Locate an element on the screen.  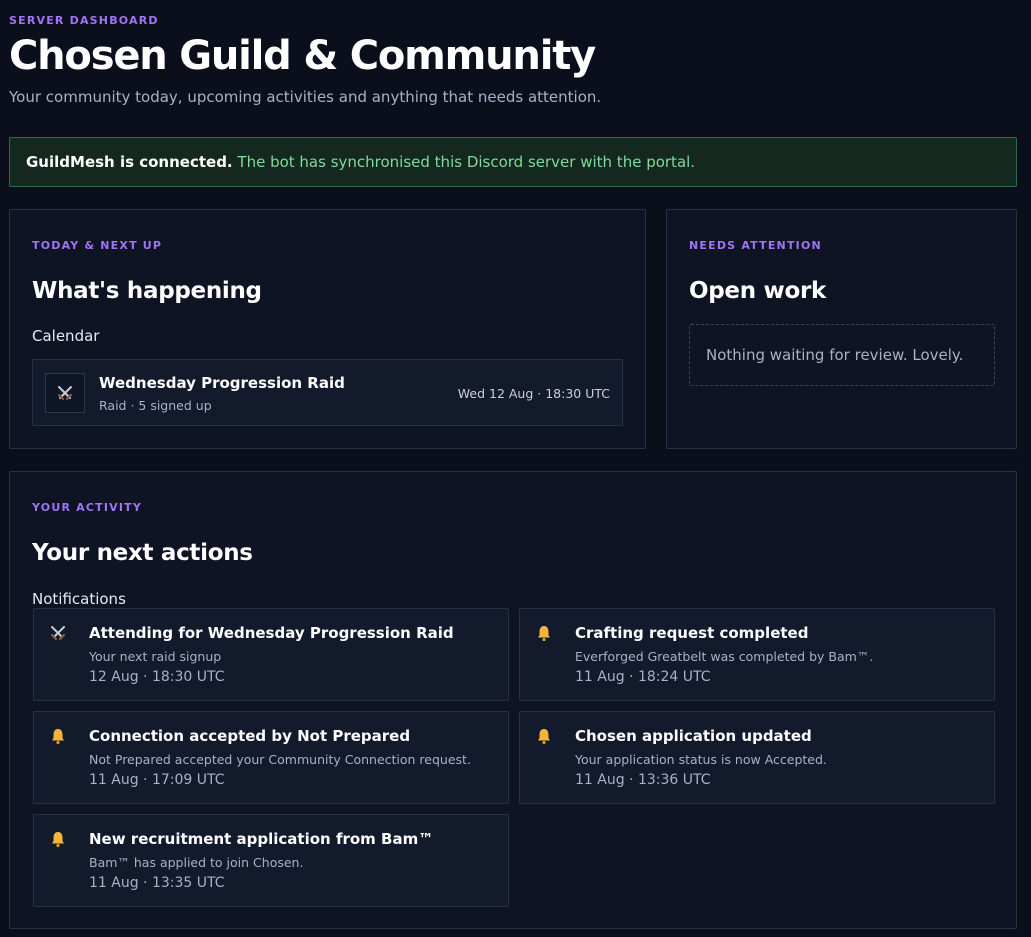
open-work-eyebrow: NEEDS ATTENTION is located at coordinates (755, 245).